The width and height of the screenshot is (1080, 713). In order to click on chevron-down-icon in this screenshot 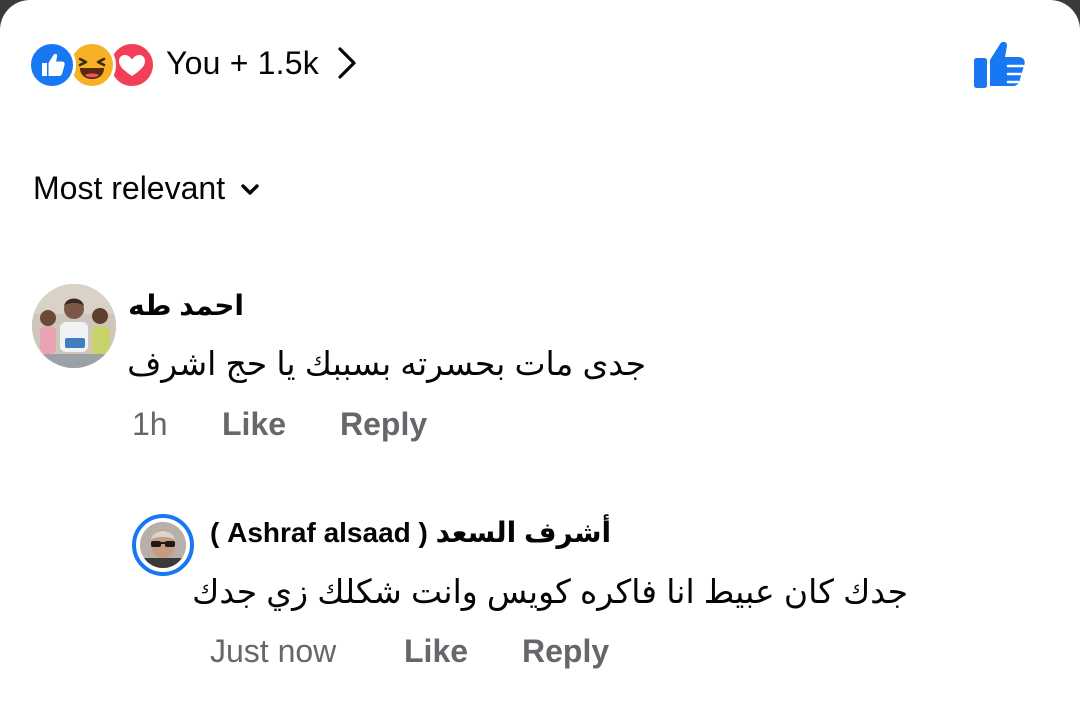, I will do `click(250, 189)`.